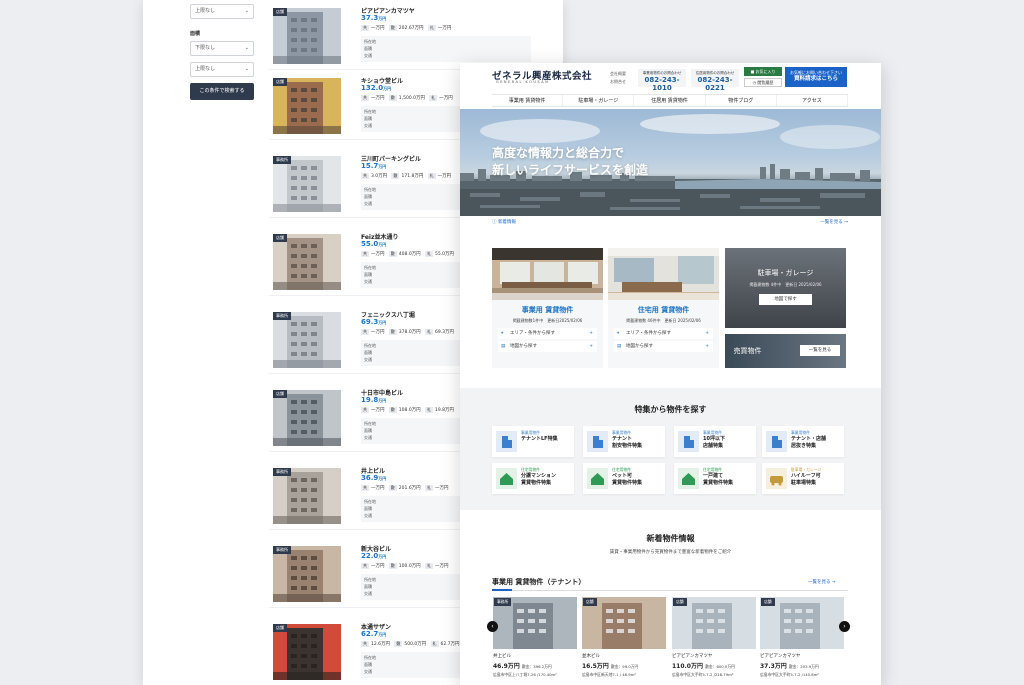 The height and width of the screenshot is (685, 1024). What do you see at coordinates (804, 446) in the screenshot?
I see `feature-name-line: 居抜き特集` at bounding box center [804, 446].